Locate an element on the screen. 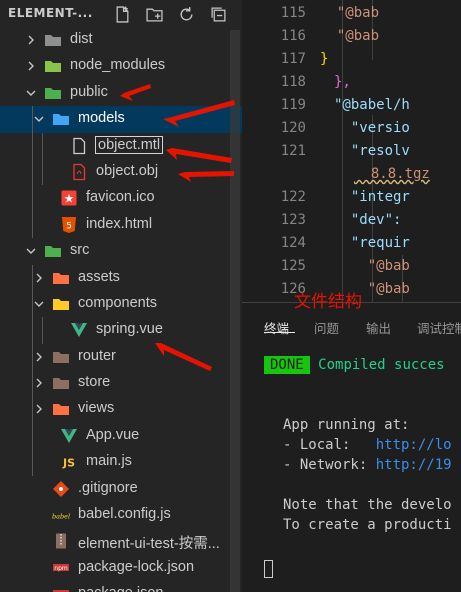 This screenshot has height=592, width=461. code-line: 119 "@babel/h is located at coordinates (351, 105).